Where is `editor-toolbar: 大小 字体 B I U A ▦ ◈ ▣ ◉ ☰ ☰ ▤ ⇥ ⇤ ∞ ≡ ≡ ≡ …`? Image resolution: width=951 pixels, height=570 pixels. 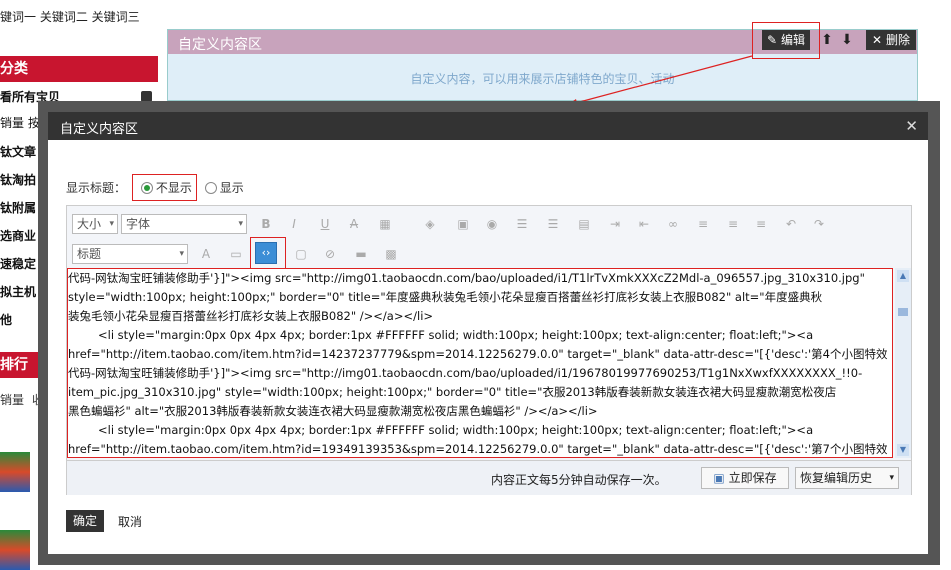
editor-toolbar: 大小 字体 B I U A ▦ ◈ ▣ ◉ ☰ ☰ ▤ ⇥ ⇤ ∞ ≡ ≡ ≡ … is located at coordinates (489, 237).